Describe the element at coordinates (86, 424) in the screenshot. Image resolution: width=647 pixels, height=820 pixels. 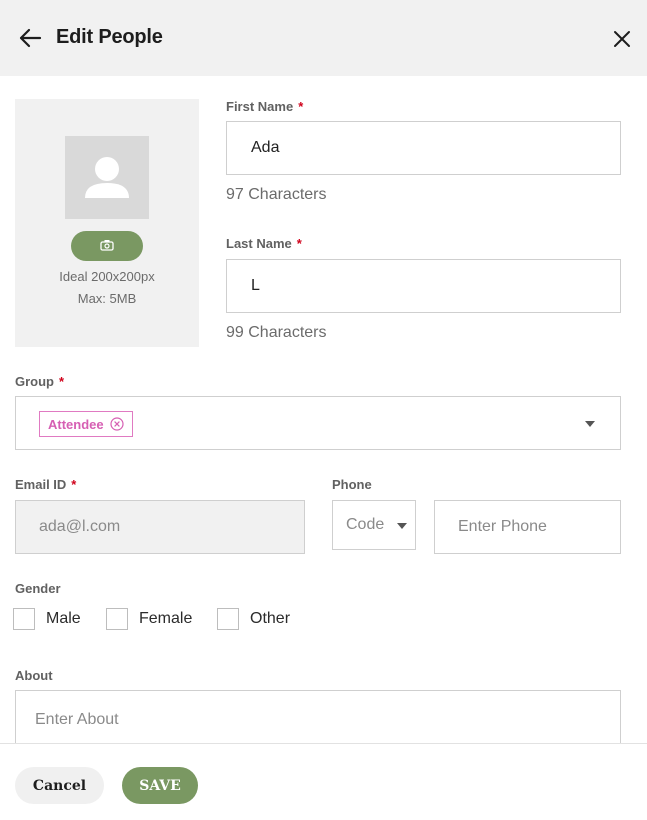
I see `group-chip-attendee: Attendee` at that location.